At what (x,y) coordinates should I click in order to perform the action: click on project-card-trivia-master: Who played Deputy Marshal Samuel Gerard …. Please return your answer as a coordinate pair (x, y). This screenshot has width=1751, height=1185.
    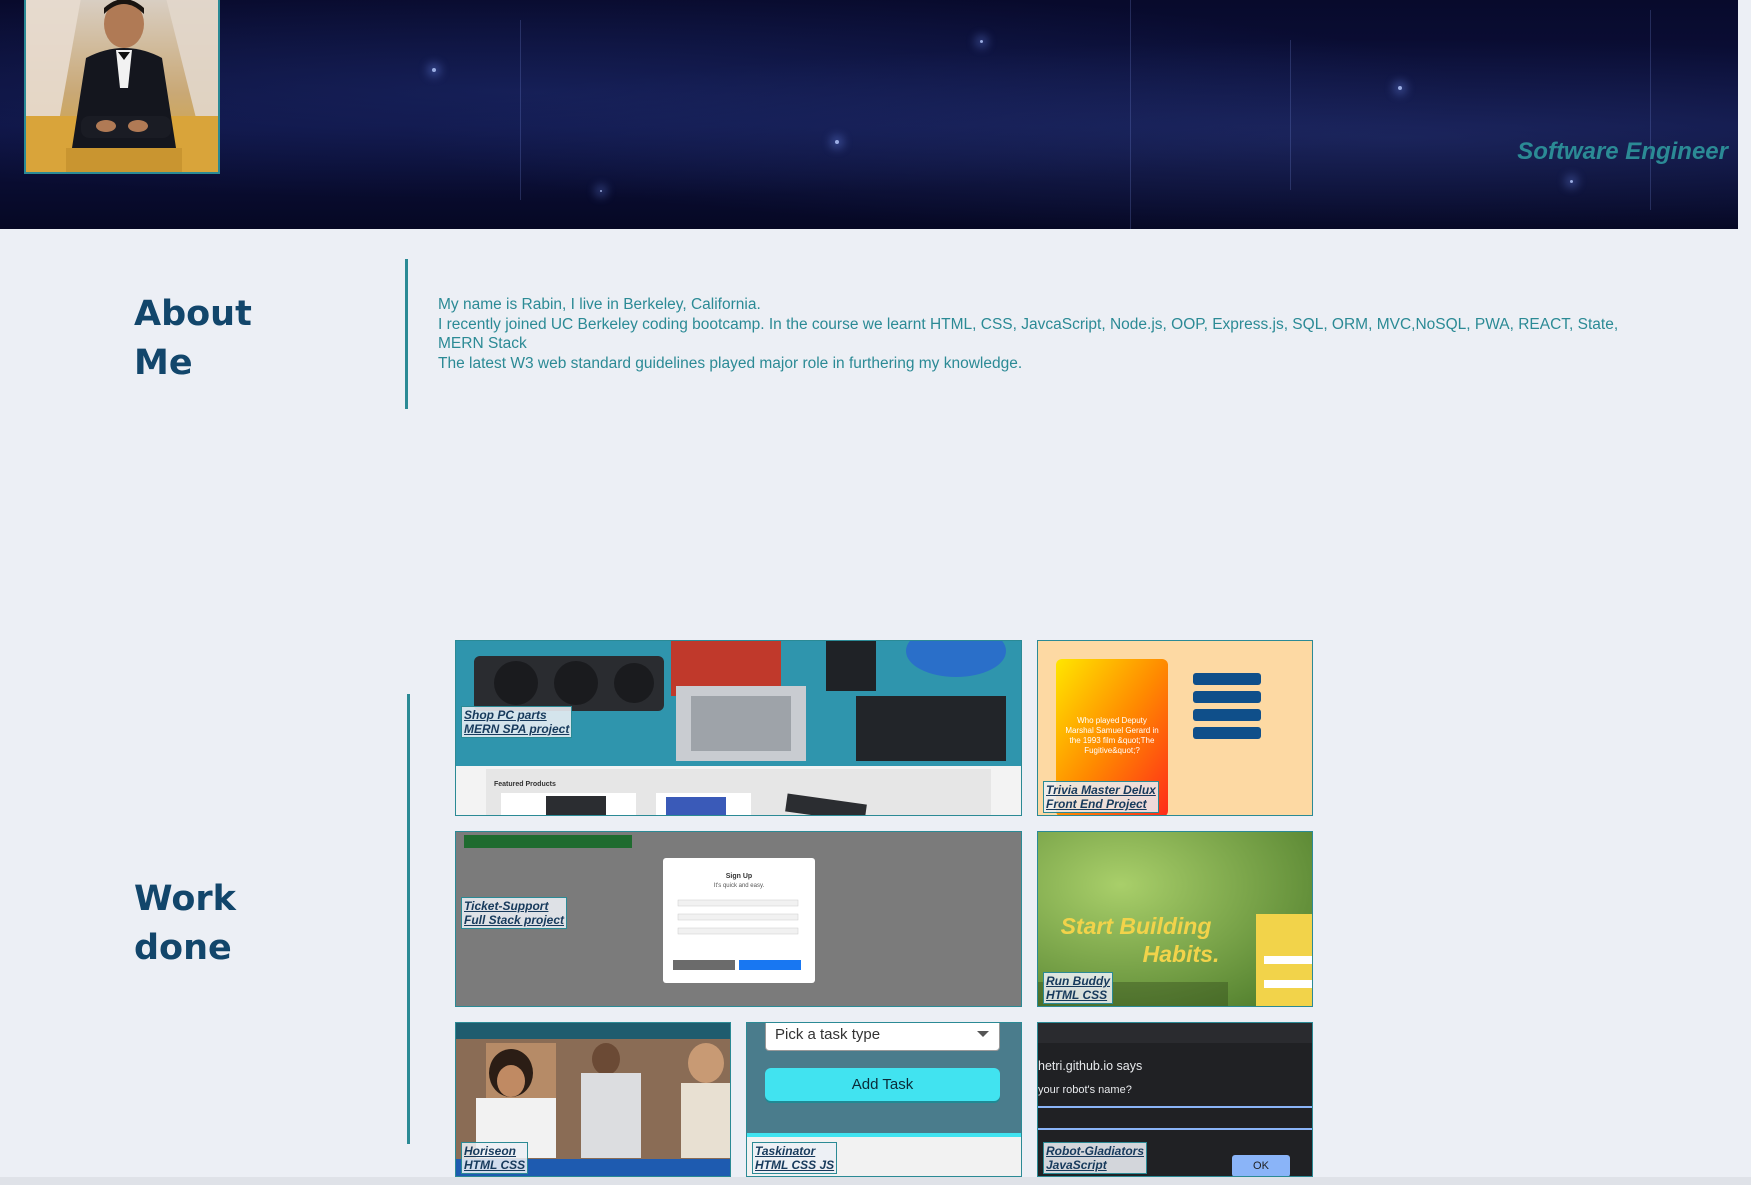
    Looking at the image, I should click on (1175, 728).